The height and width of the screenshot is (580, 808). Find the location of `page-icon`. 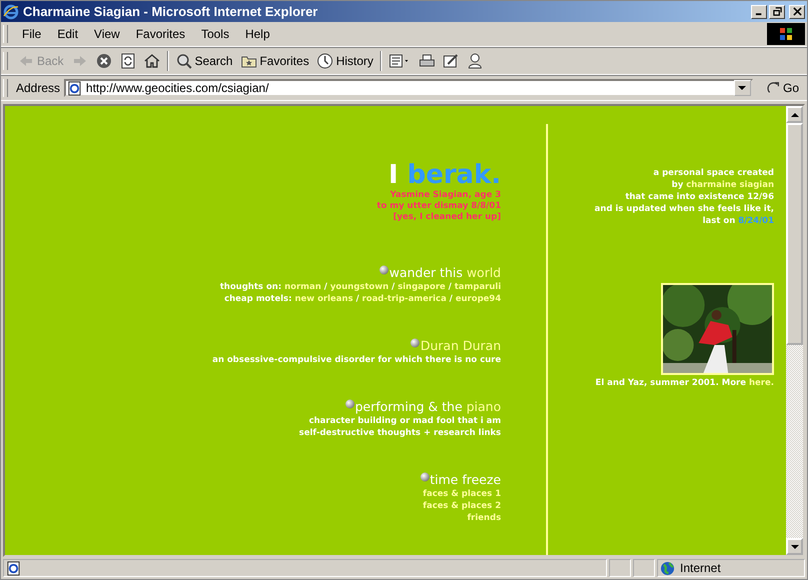

page-icon is located at coordinates (74, 88).